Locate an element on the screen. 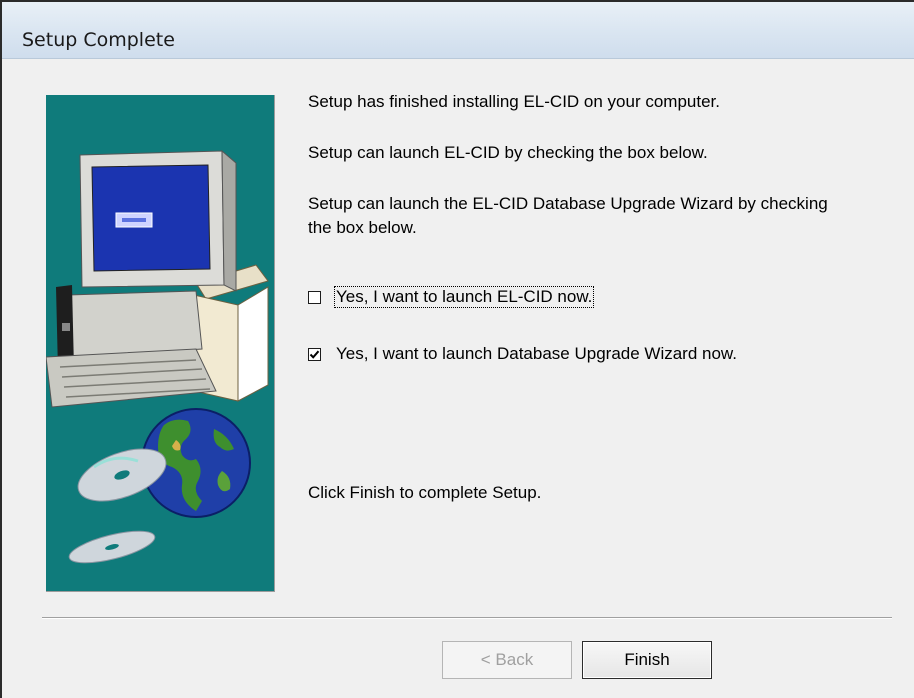 The height and width of the screenshot is (698, 914). launch-elcid-label: Yes, I want to launch EL-CID now. is located at coordinates (464, 297).